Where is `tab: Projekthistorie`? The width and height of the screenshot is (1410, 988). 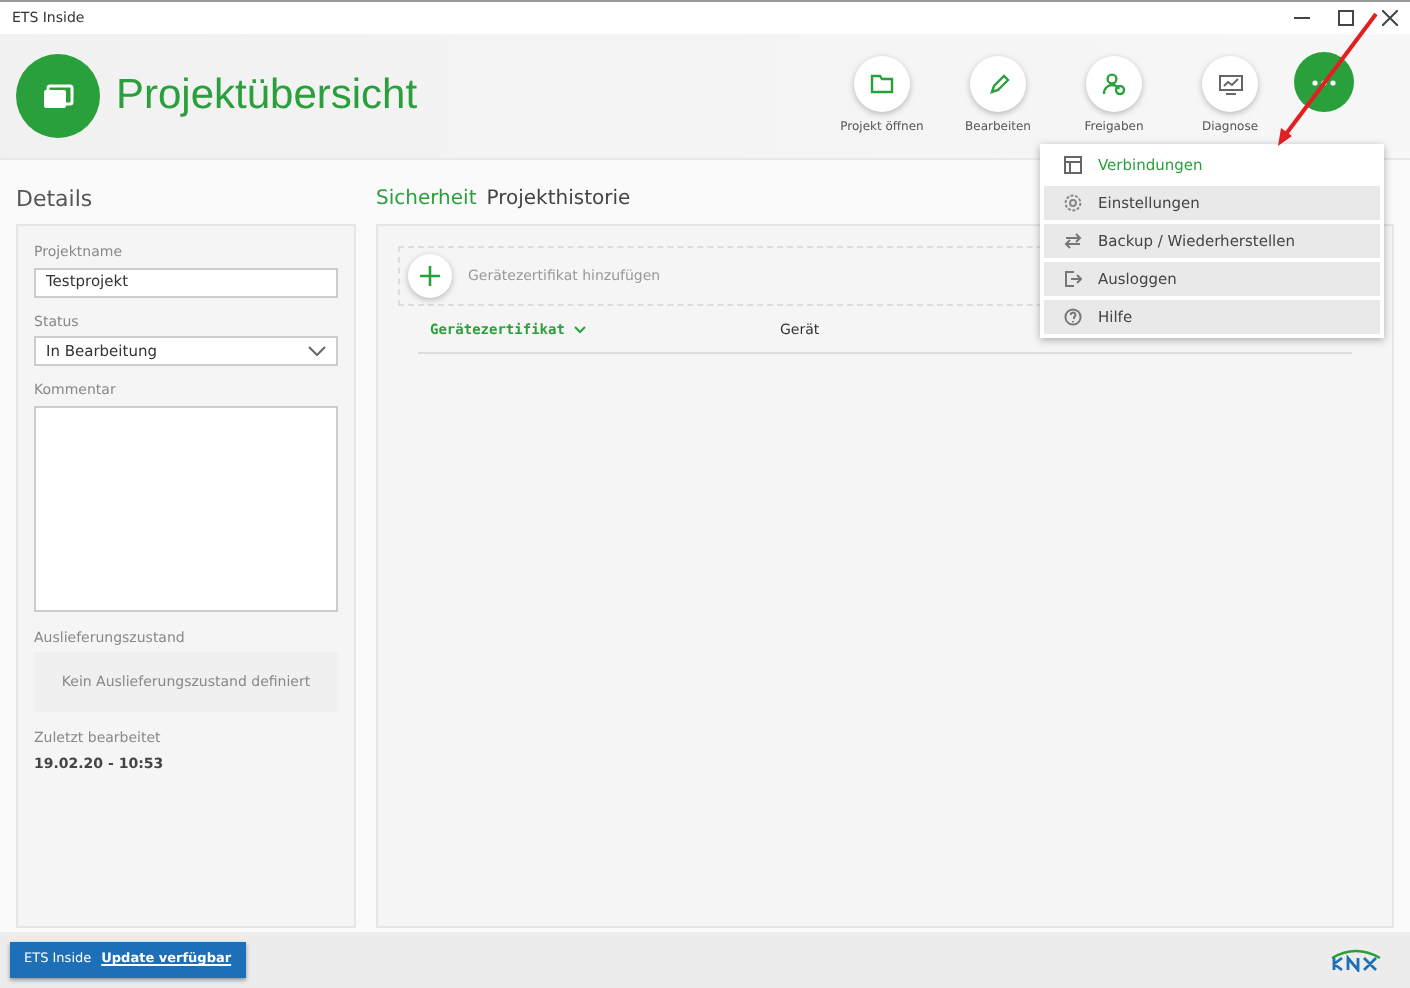 tab: Projekthistorie is located at coordinates (558, 204).